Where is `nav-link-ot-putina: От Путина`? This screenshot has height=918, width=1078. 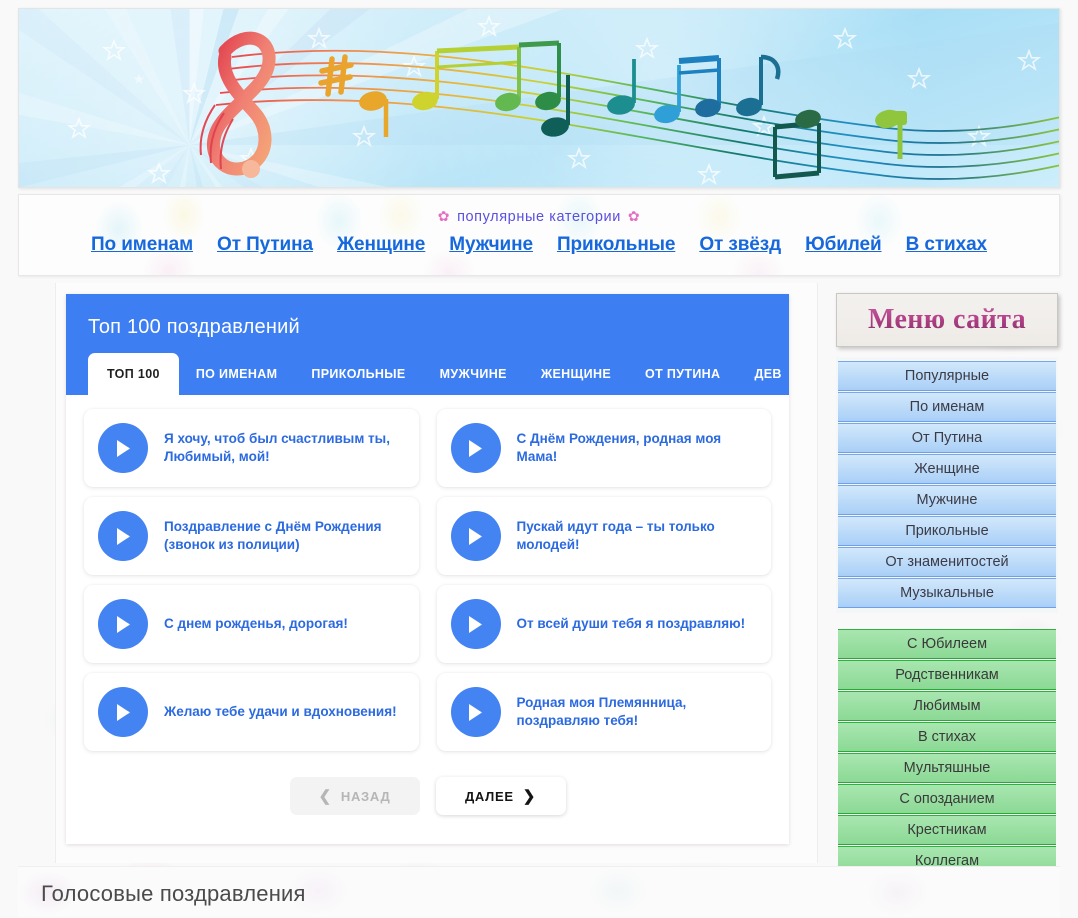 nav-link-ot-putina: От Путина is located at coordinates (265, 245).